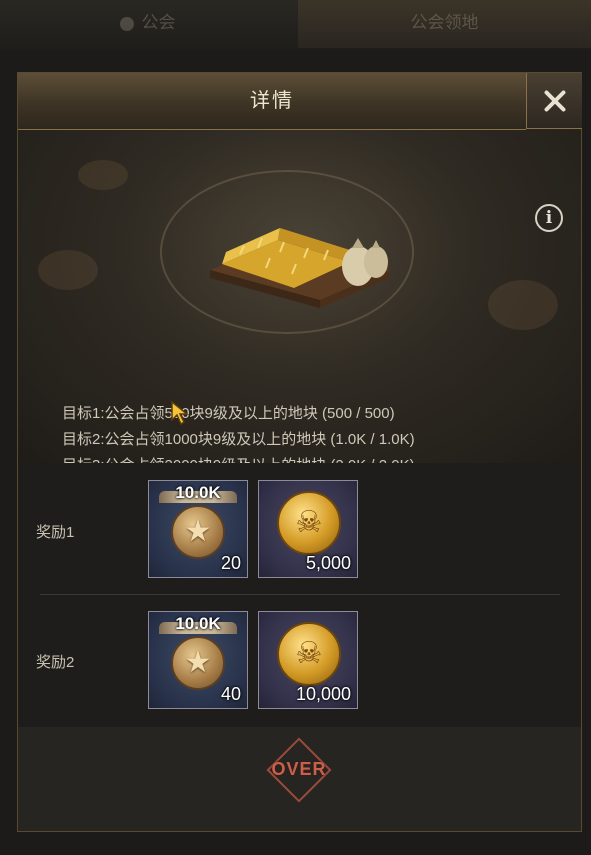  I want to click on goal-text-2: 目标2:公会占领1000块9级及以上的地块 (1.0K / 1.0K), so click(238, 439).